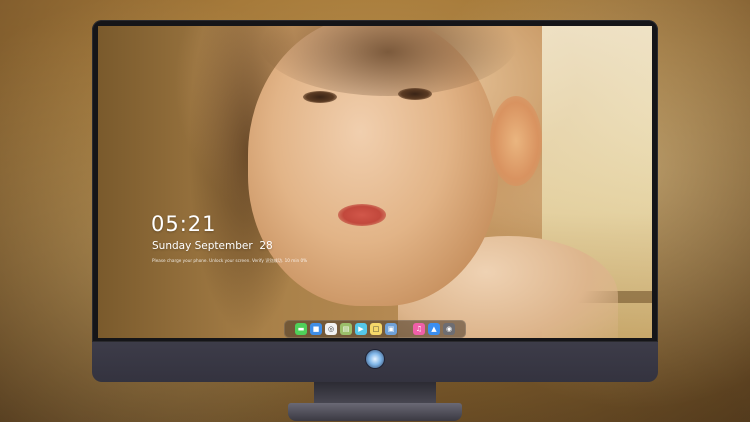 The width and height of the screenshot is (750, 422). Describe the element at coordinates (362, 215) in the screenshot. I see `wallpaper-lips` at that location.